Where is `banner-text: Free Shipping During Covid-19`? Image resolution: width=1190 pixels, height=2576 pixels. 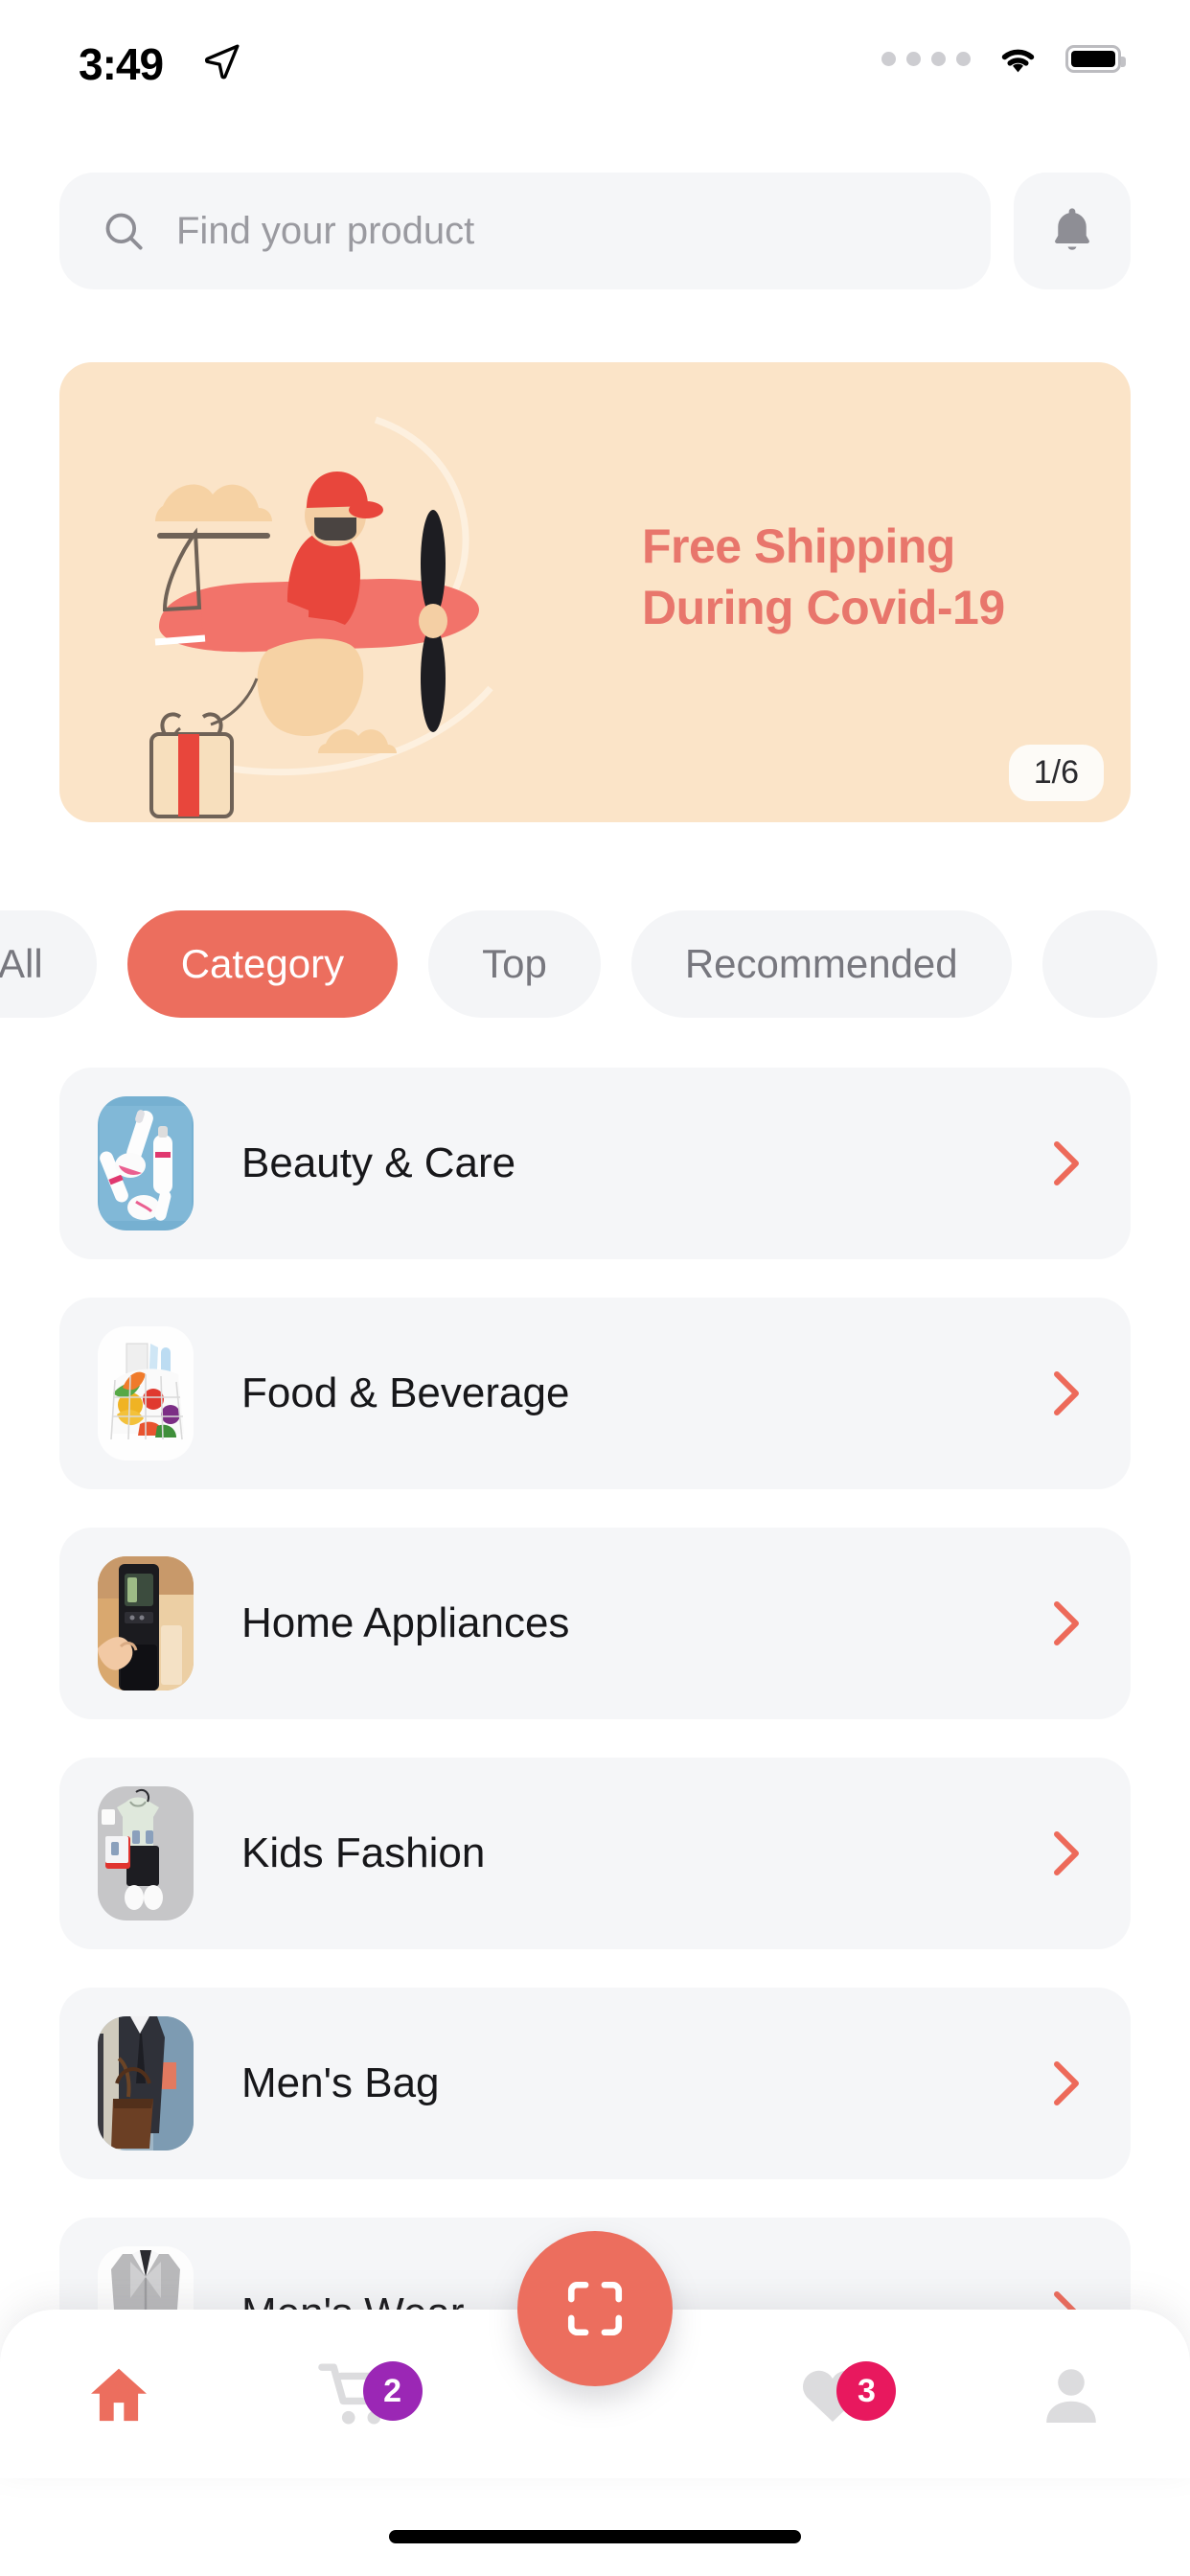
banner-text: Free Shipping During Covid-19 is located at coordinates (867, 577).